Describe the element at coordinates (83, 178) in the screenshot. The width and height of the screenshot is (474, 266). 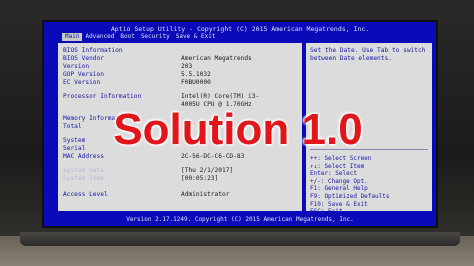
I see `row-label: System Time` at that location.